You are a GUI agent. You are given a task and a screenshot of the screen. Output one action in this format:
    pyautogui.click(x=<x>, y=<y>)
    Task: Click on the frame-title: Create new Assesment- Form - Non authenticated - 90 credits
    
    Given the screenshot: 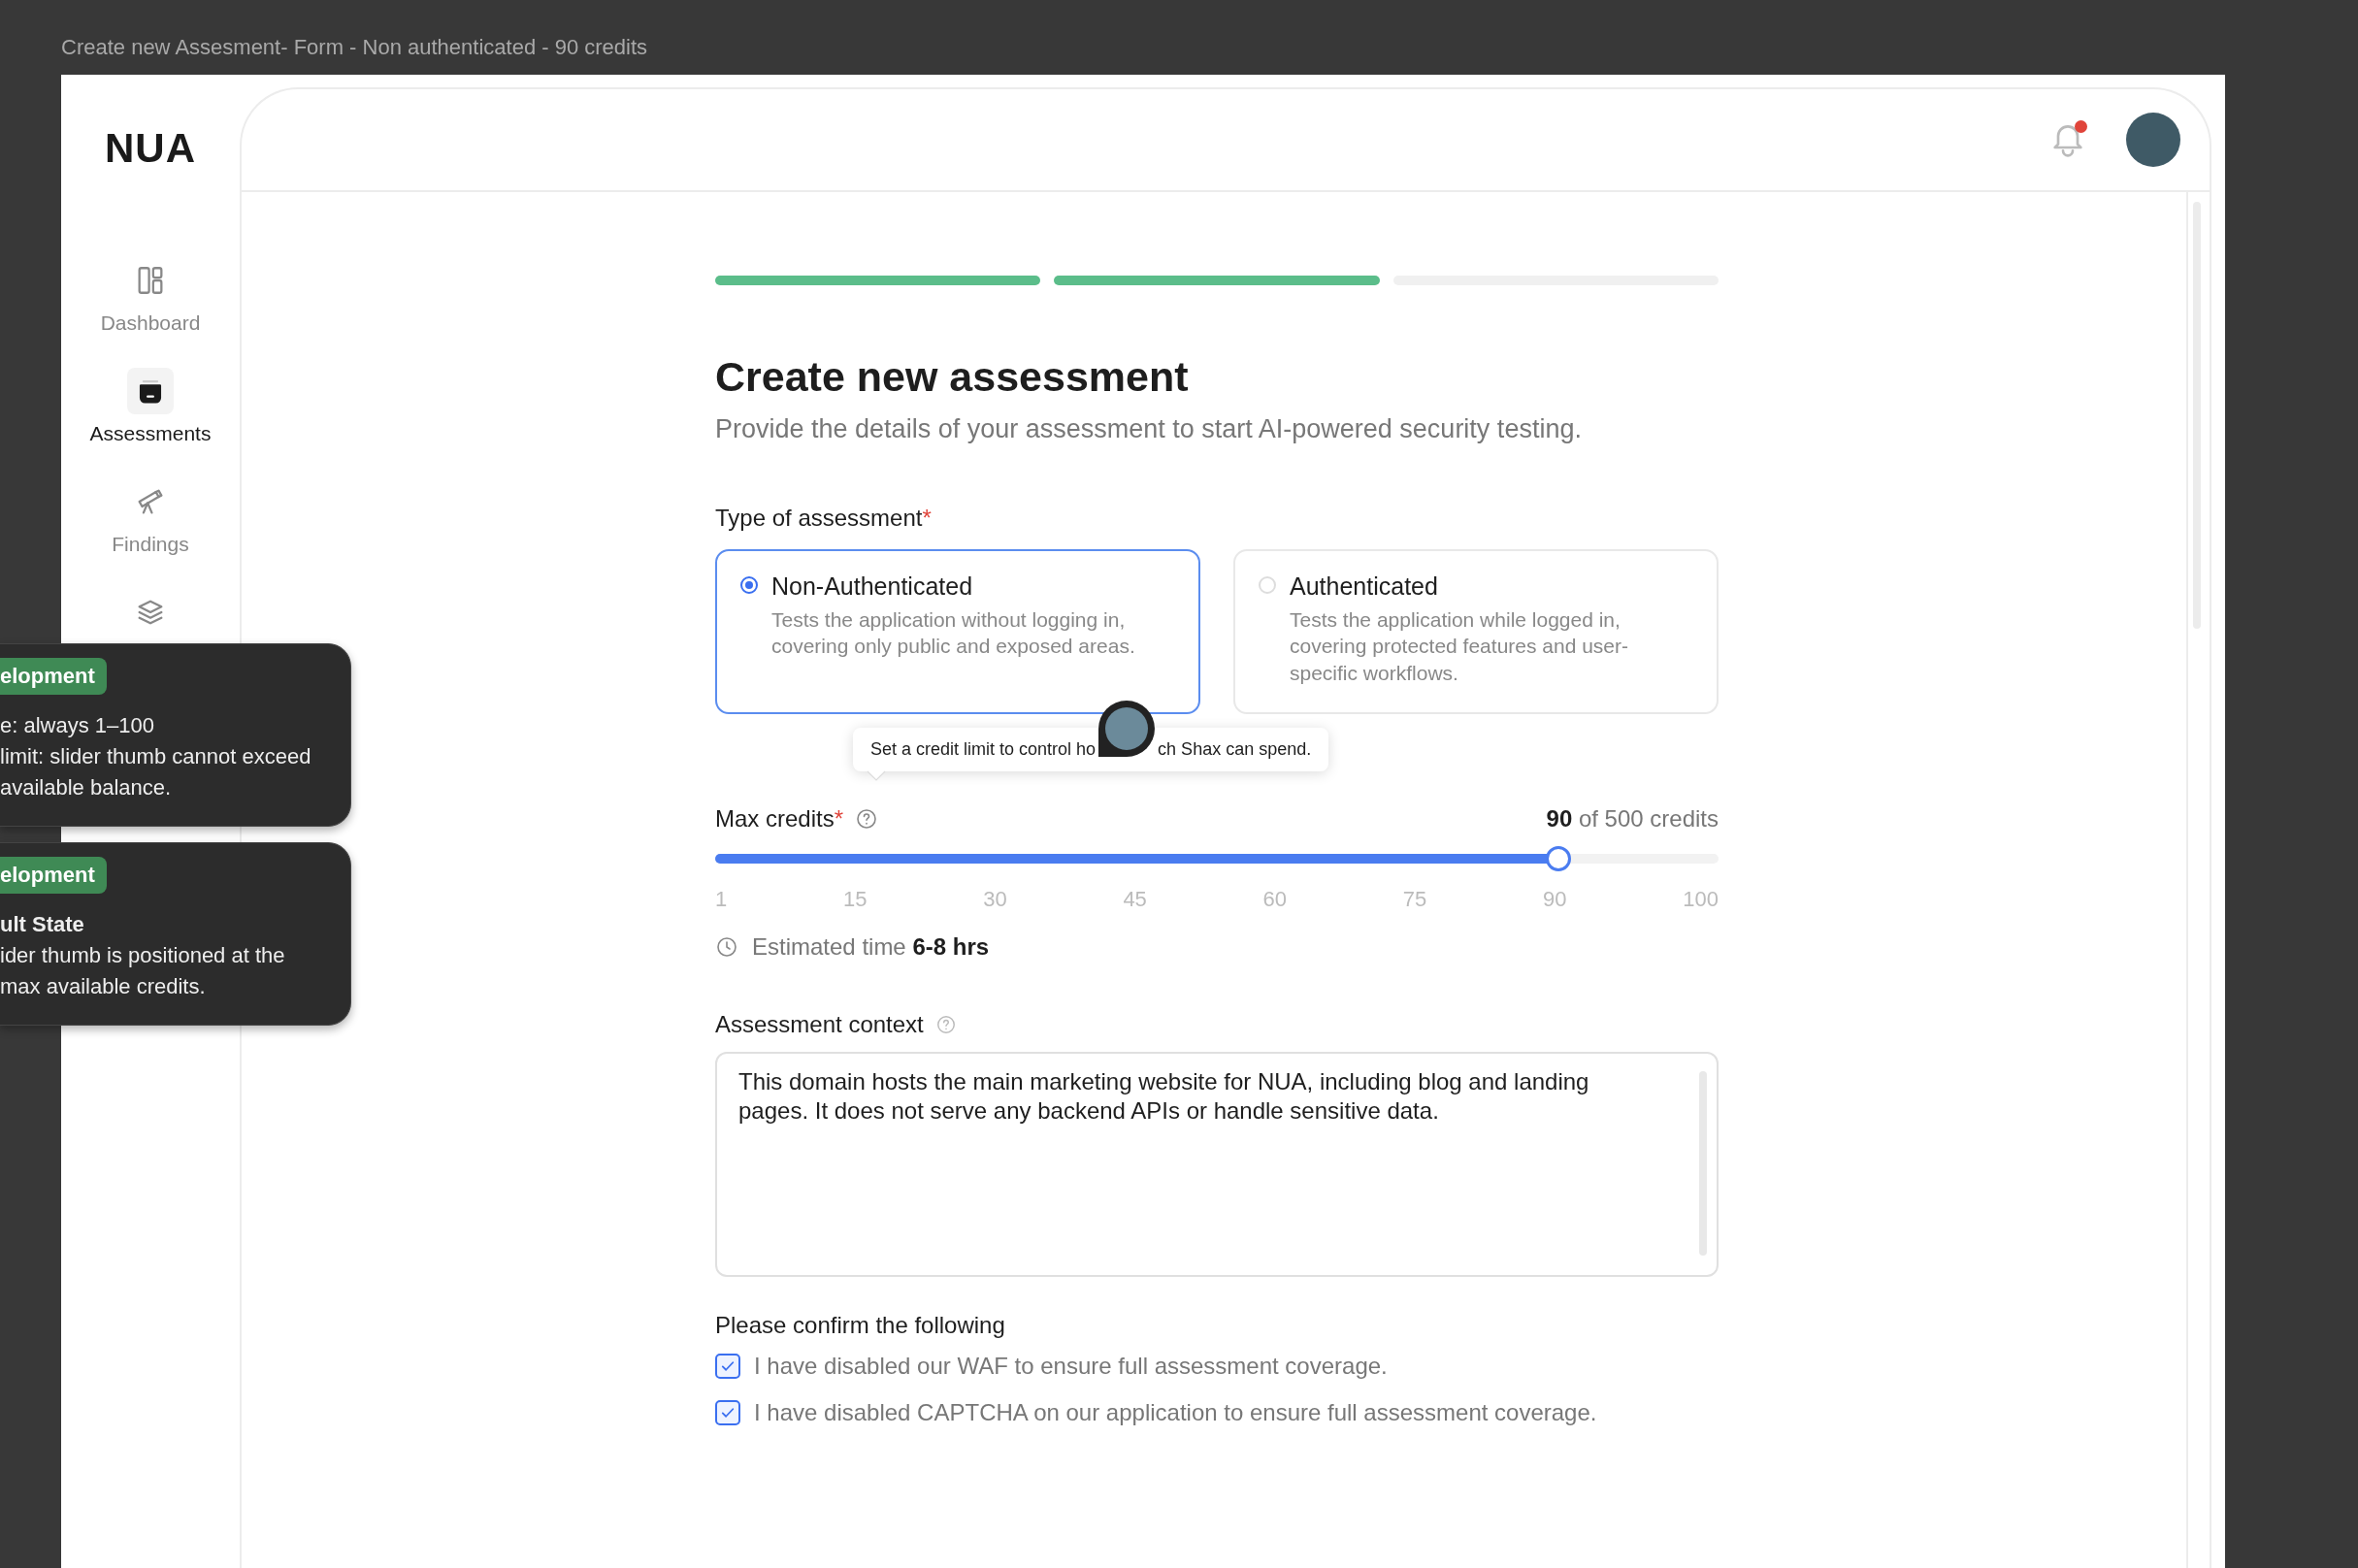 What is the action you would take?
    pyautogui.click(x=354, y=48)
    